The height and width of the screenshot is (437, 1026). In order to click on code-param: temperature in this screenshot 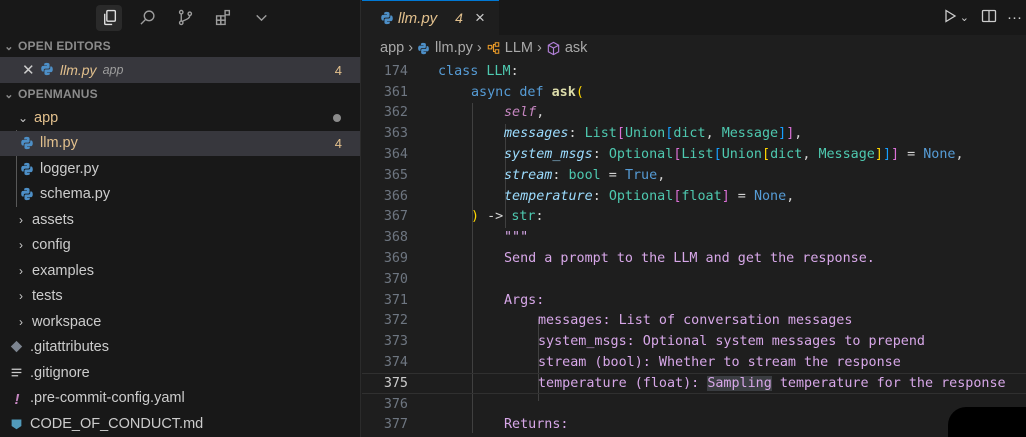, I will do `click(548, 196)`.